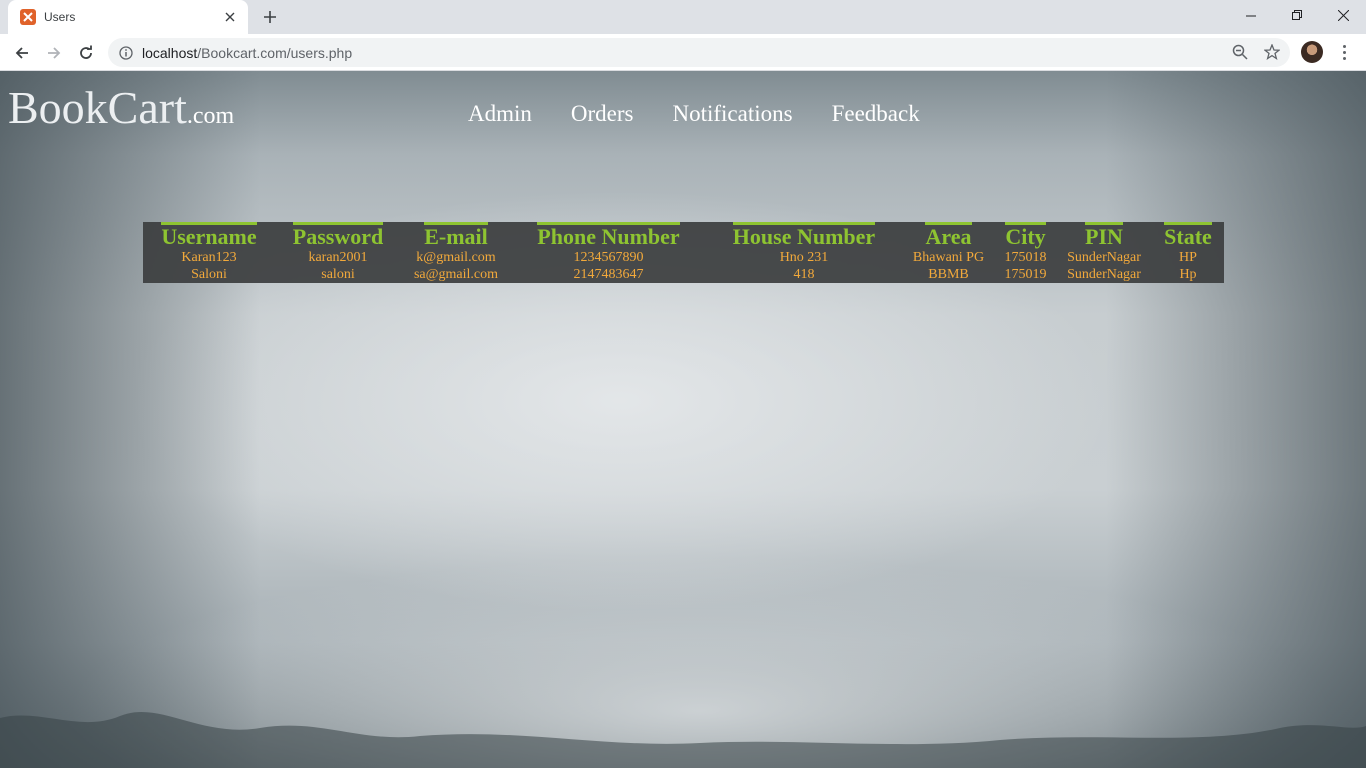 The width and height of the screenshot is (1366, 768). I want to click on column-header: Username, so click(209, 235).